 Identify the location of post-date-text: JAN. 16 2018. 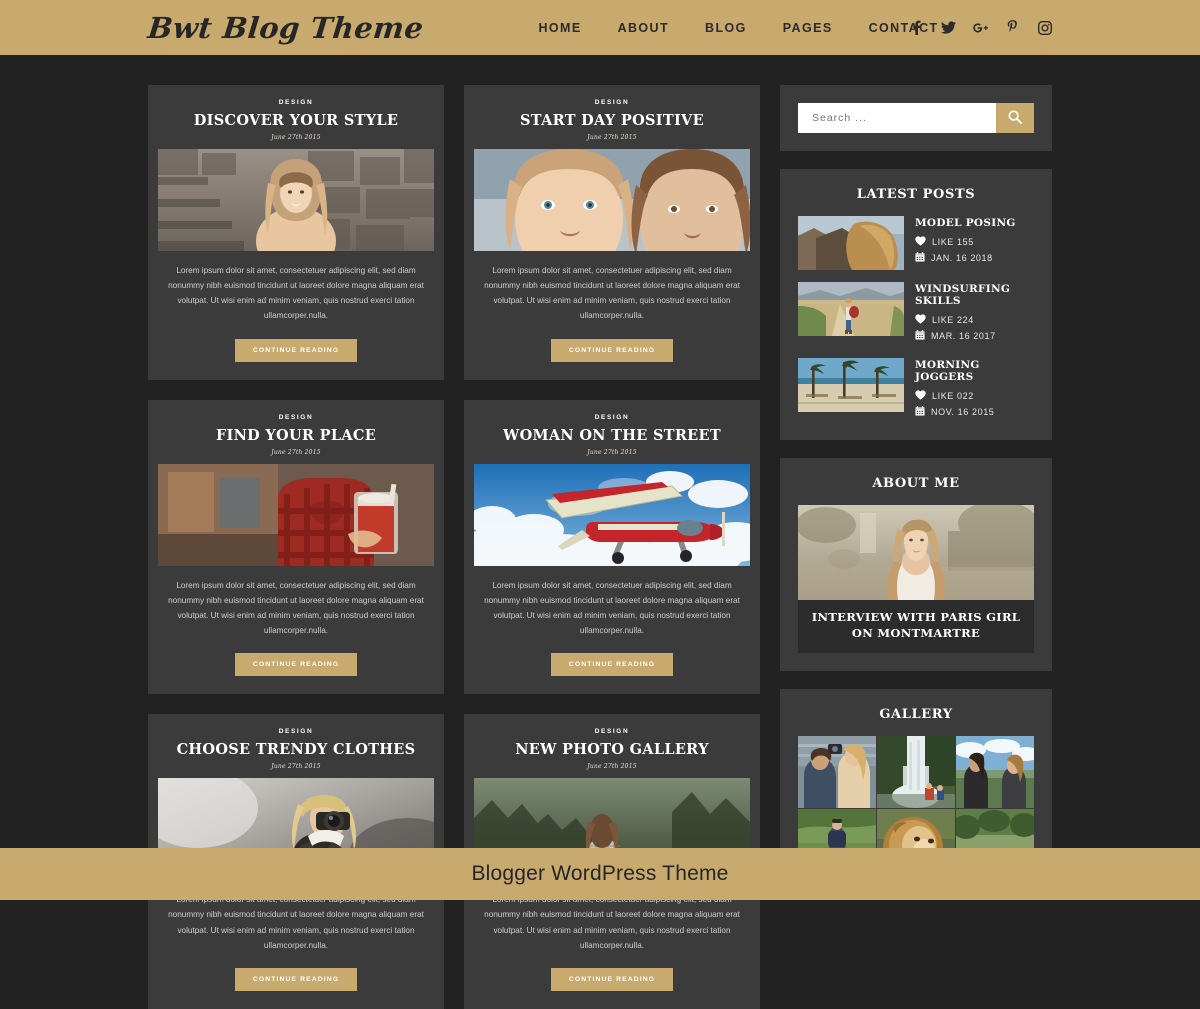
(962, 258).